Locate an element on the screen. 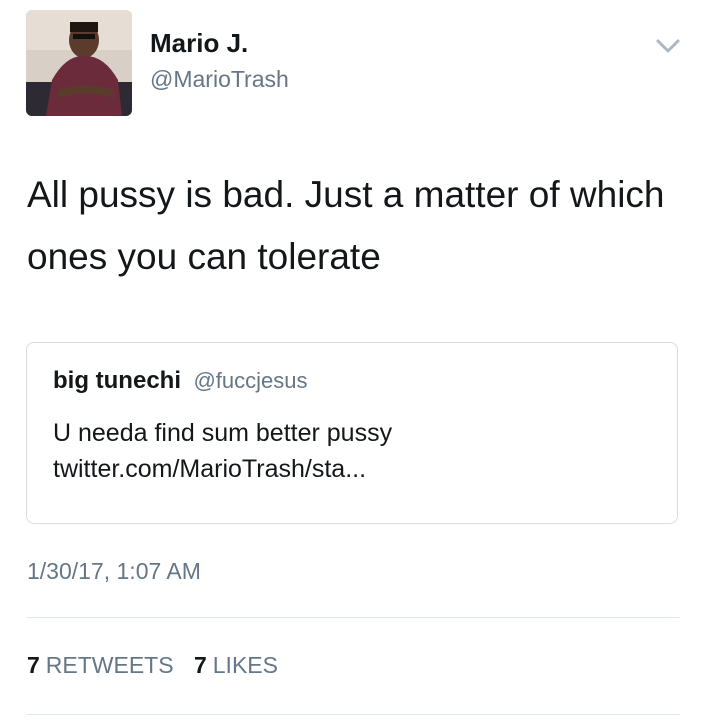  retweets-label: RETWEETS is located at coordinates (109, 665).